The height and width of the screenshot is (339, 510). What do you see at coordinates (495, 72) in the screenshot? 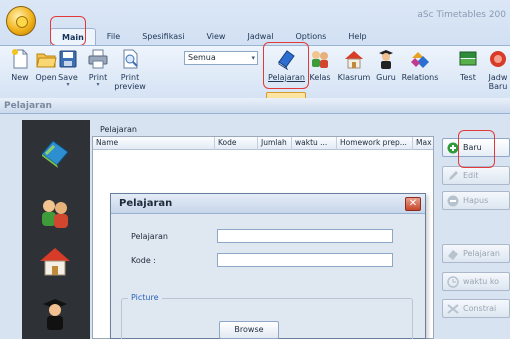
I see `new-timetable-button: Jadw Baru` at bounding box center [495, 72].